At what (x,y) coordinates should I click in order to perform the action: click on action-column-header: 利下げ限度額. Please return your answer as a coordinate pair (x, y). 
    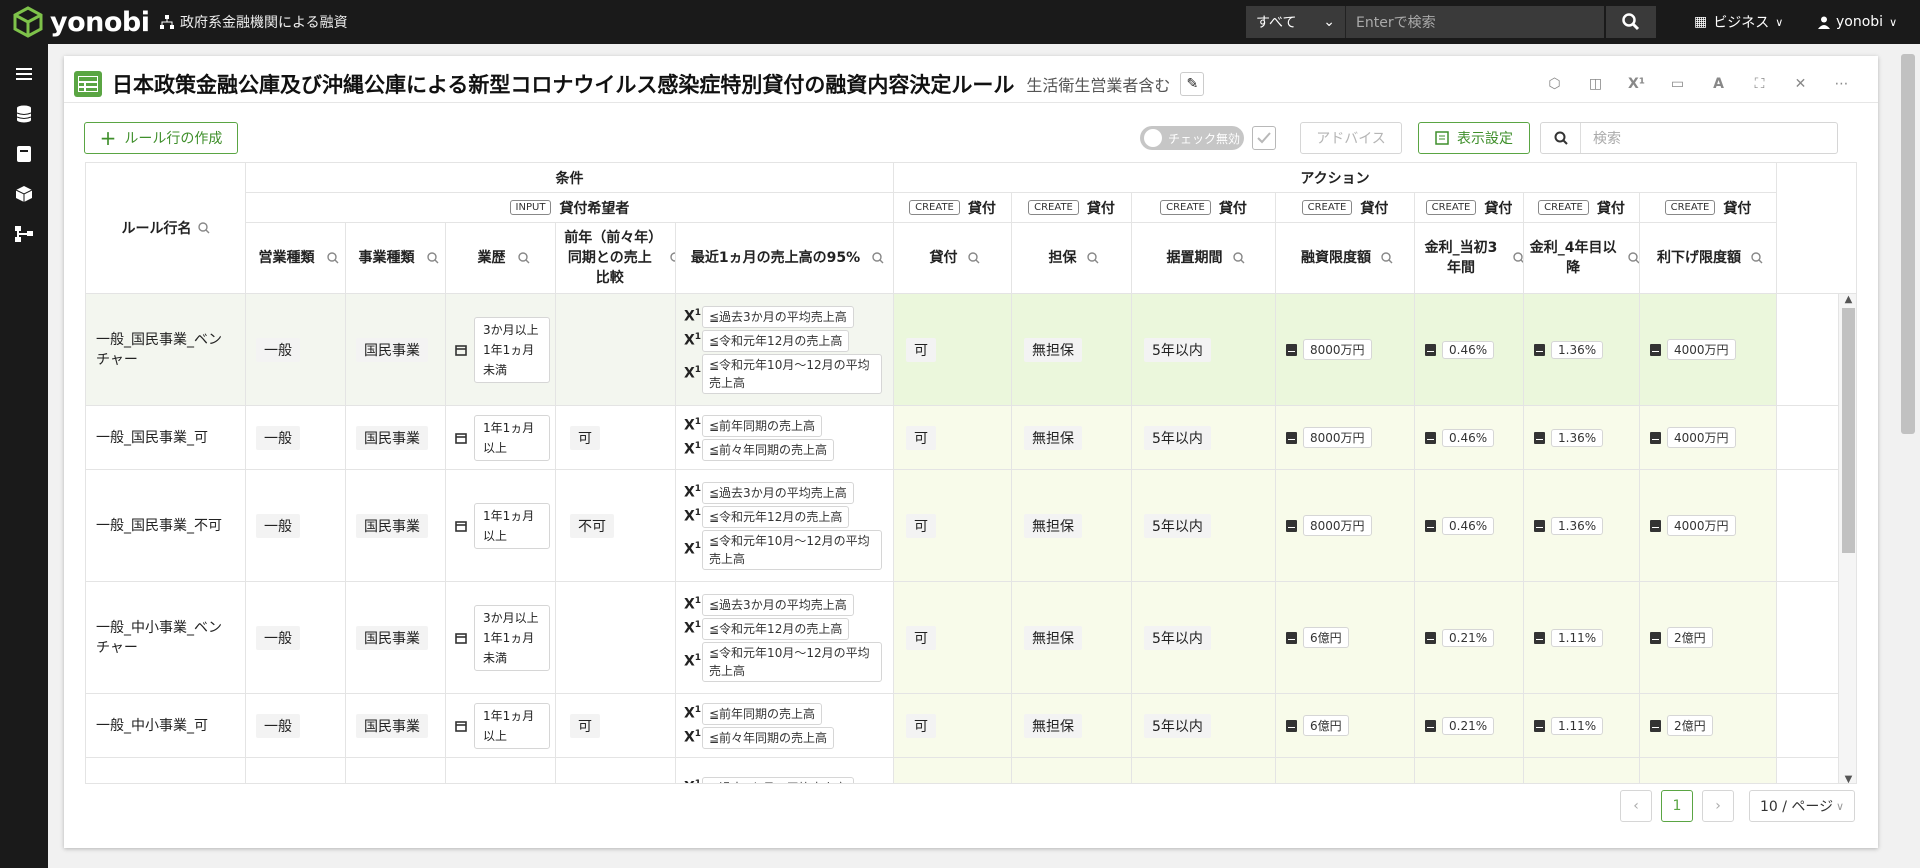
    Looking at the image, I should click on (1708, 258).